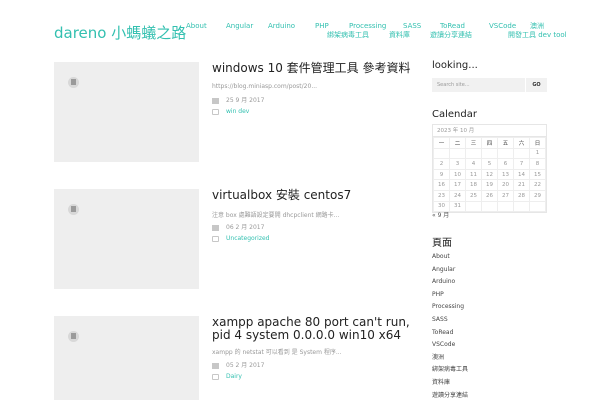 The image size is (600, 400). I want to click on post-category-row: win dev, so click(230, 111).